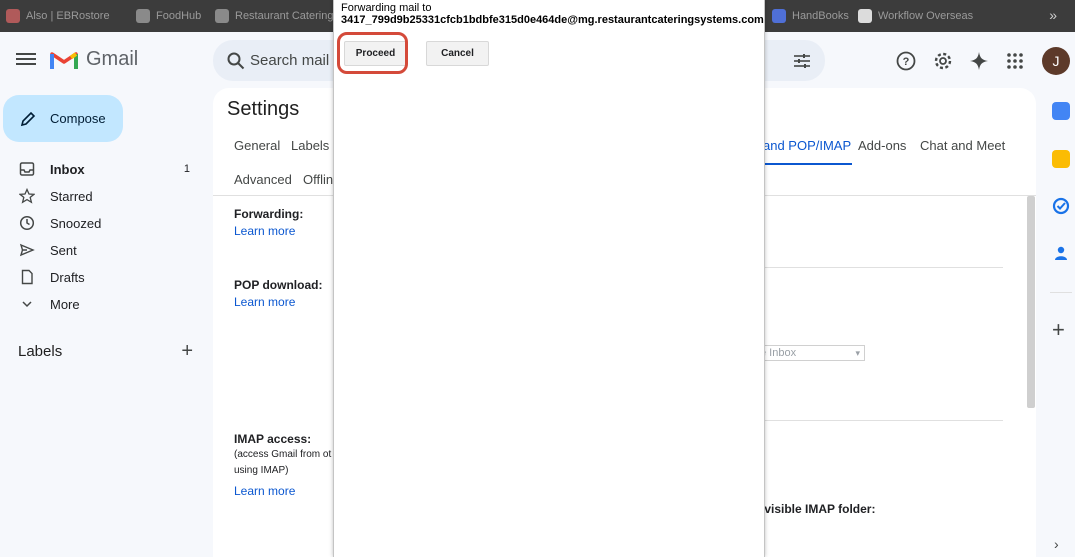  I want to click on sidebar-item-drafts: Drafts, so click(108, 277).